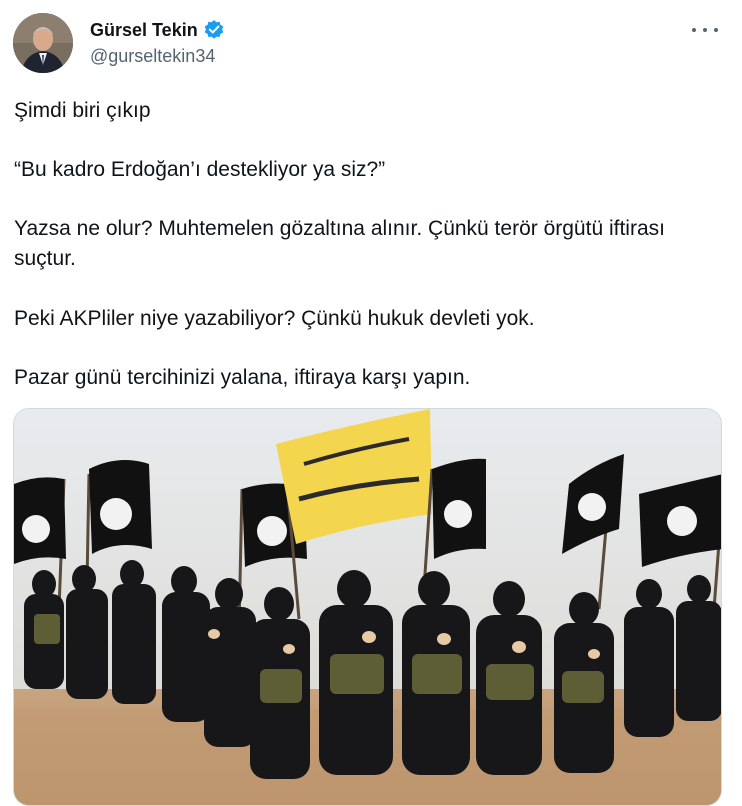 This screenshot has width=742, height=806. What do you see at coordinates (214, 30) in the screenshot?
I see `verified-badge-icon` at bounding box center [214, 30].